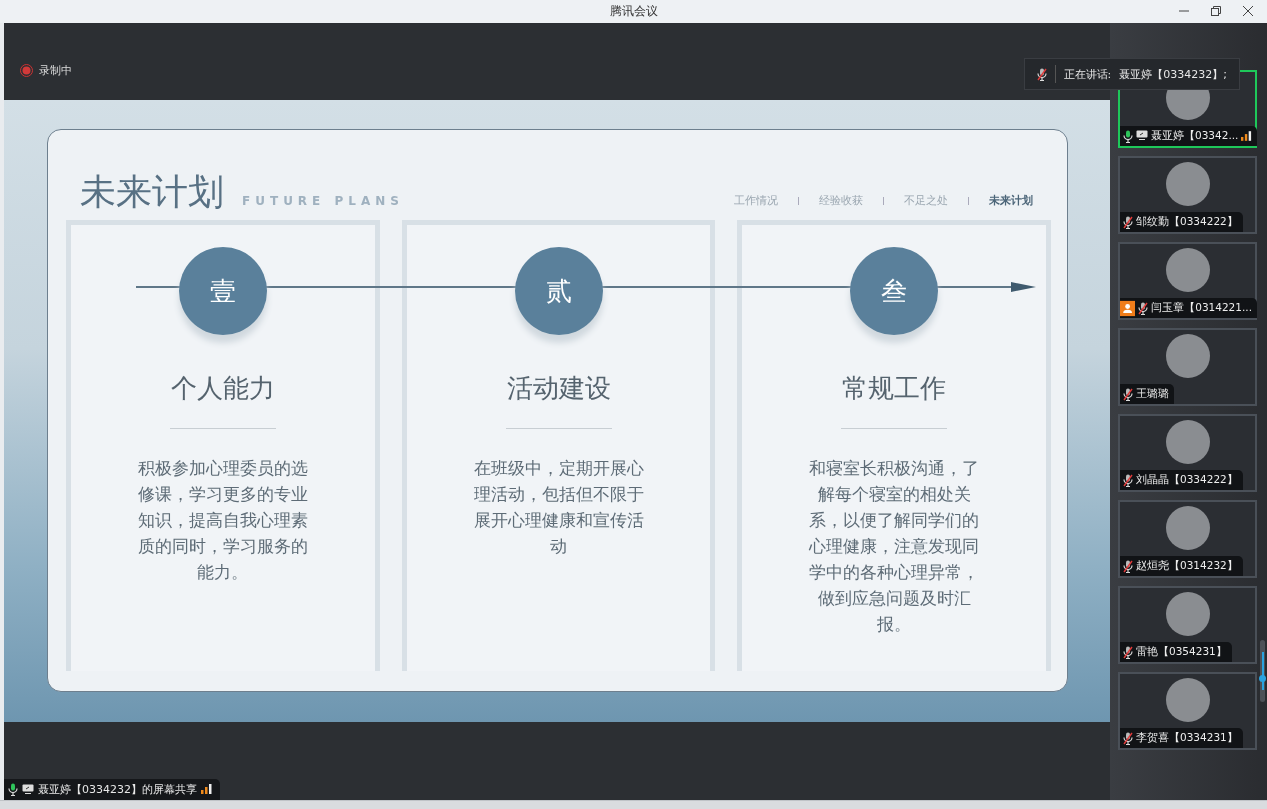  I want to click on slide-subtitle: FUTURE PLANS, so click(323, 201).